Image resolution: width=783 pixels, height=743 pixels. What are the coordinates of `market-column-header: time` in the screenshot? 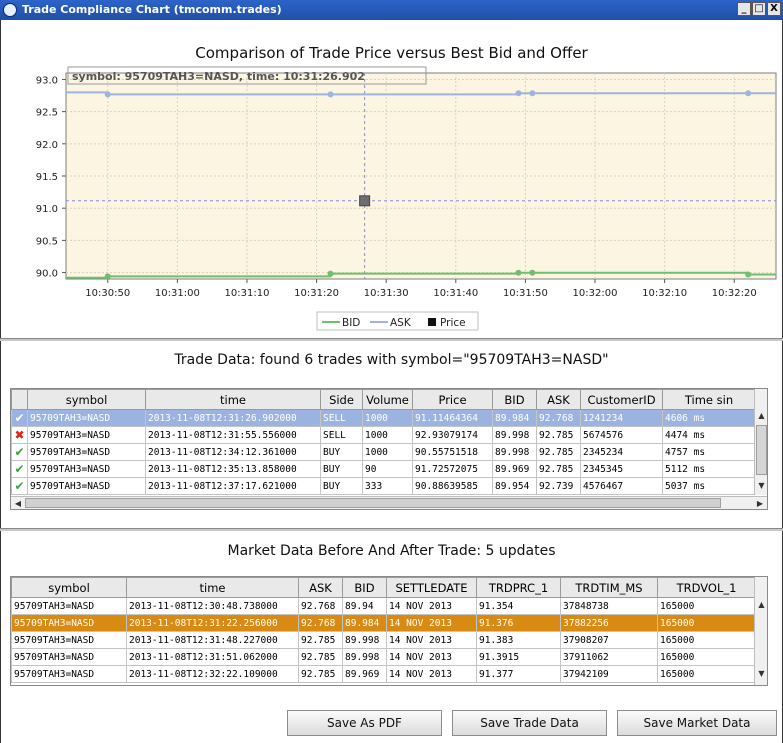 It's located at (212, 587).